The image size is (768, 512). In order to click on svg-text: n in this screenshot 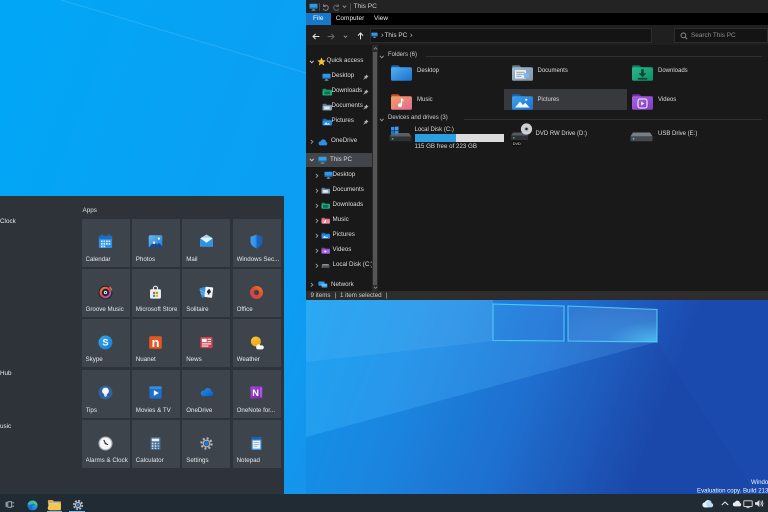, I will do `click(156, 342)`.